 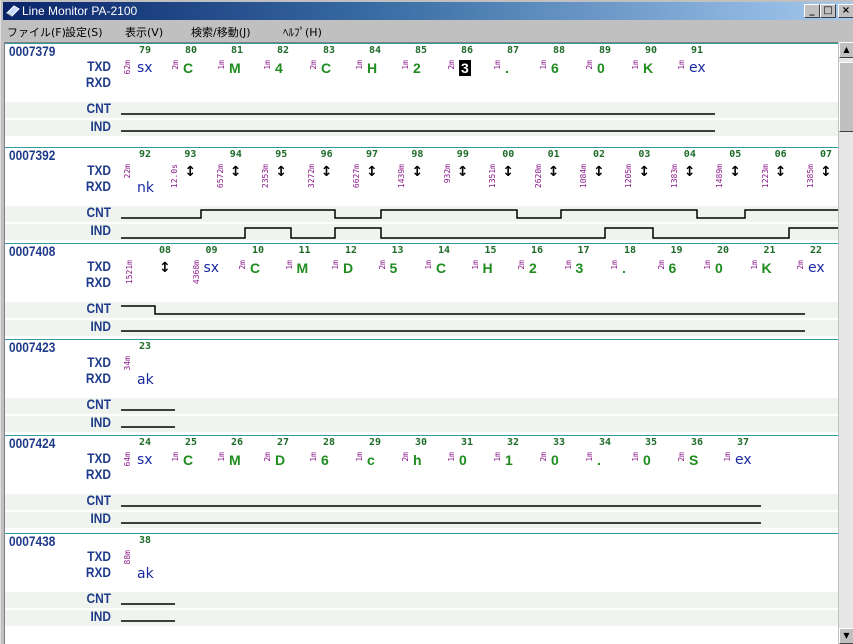 I want to click on byte-cell: 89 2m 0, so click(x=608, y=74).